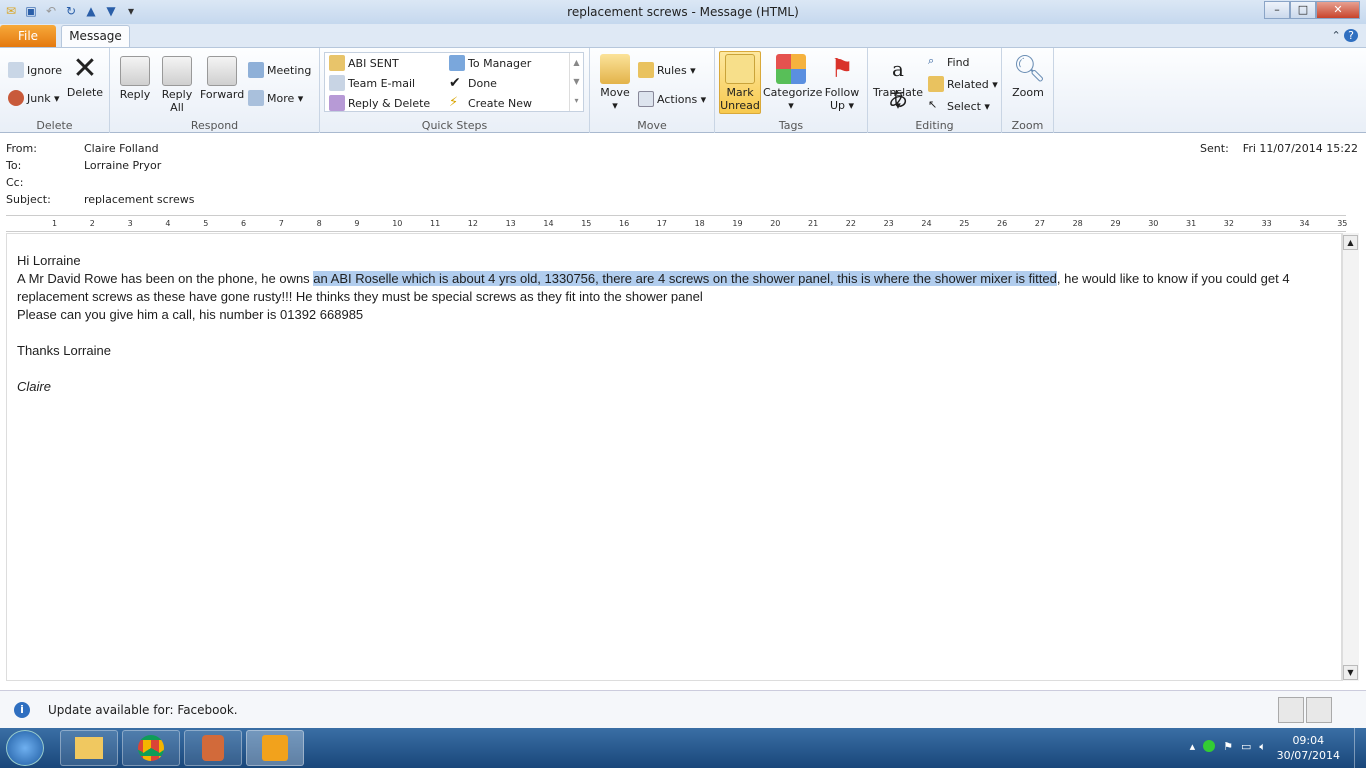 This screenshot has width=1366, height=768. Describe the element at coordinates (15, 182) in the screenshot. I see `cc-label: Cc:` at that location.